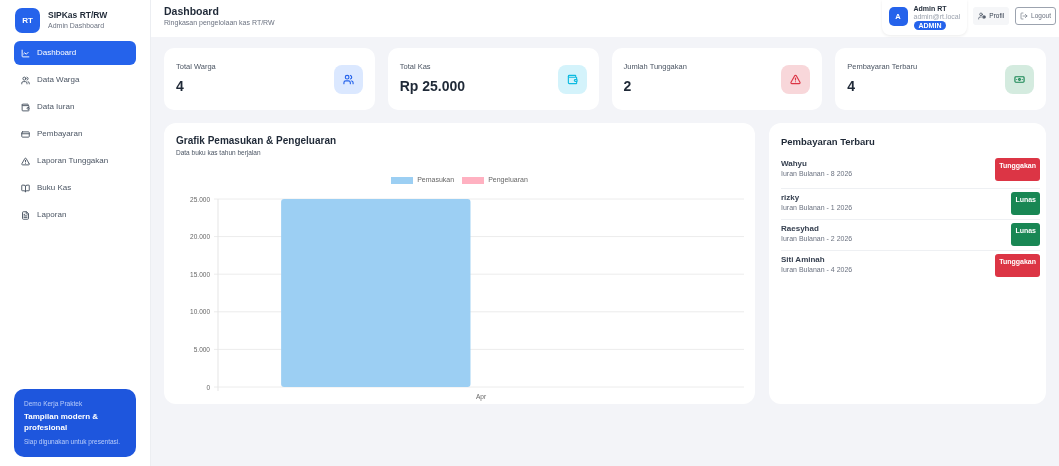 The height and width of the screenshot is (466, 1059). What do you see at coordinates (62, 422) in the screenshot?
I see `promo-title: Tampilan modern & profesional` at bounding box center [62, 422].